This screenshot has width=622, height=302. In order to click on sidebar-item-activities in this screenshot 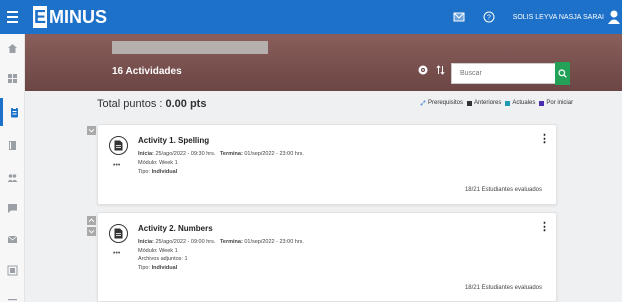, I will do `click(12, 112)`.